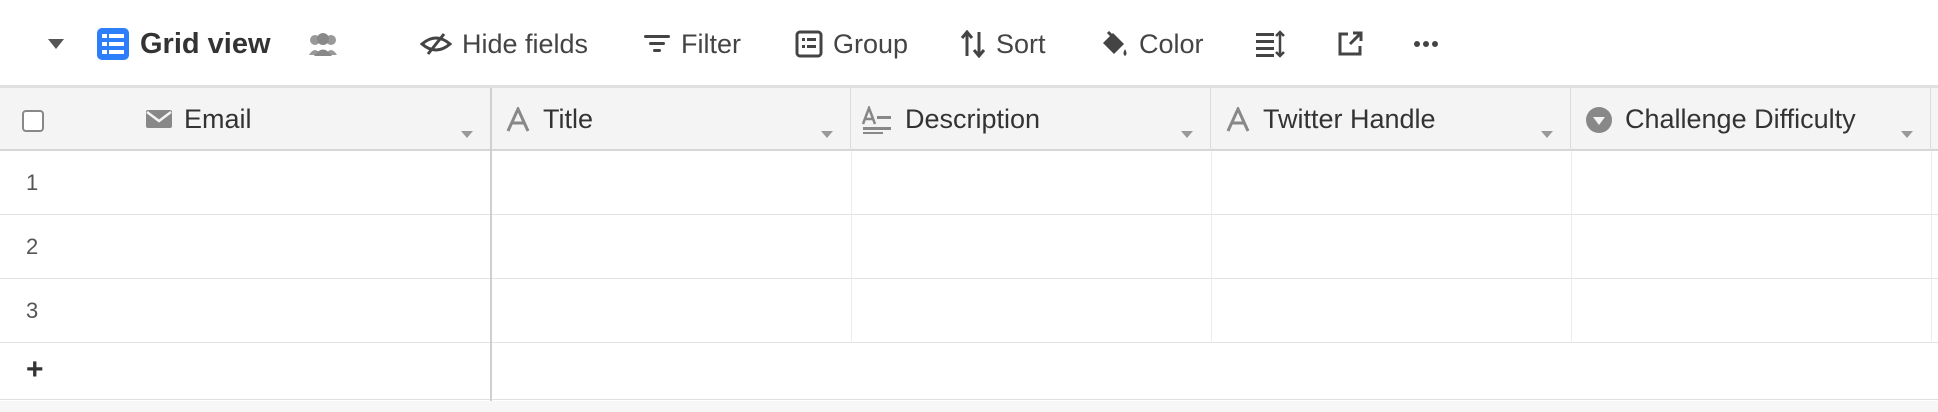 The image size is (1938, 412). Describe the element at coordinates (323, 44) in the screenshot. I see `collaborators-people-icon` at that location.